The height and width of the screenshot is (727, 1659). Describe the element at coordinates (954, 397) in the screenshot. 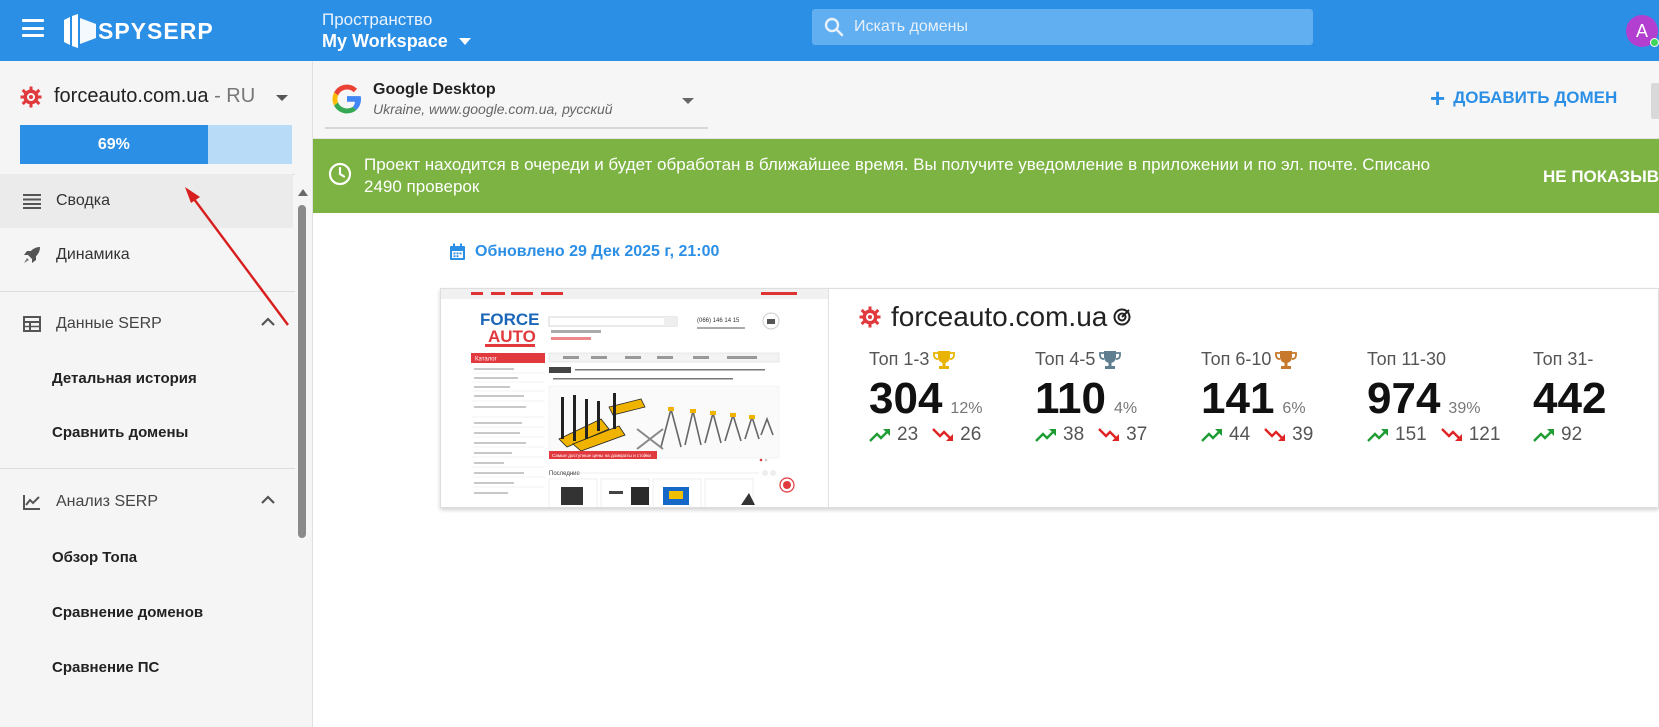

I see `top-stat-block: Топ 1-3 304 12% 23 26` at that location.